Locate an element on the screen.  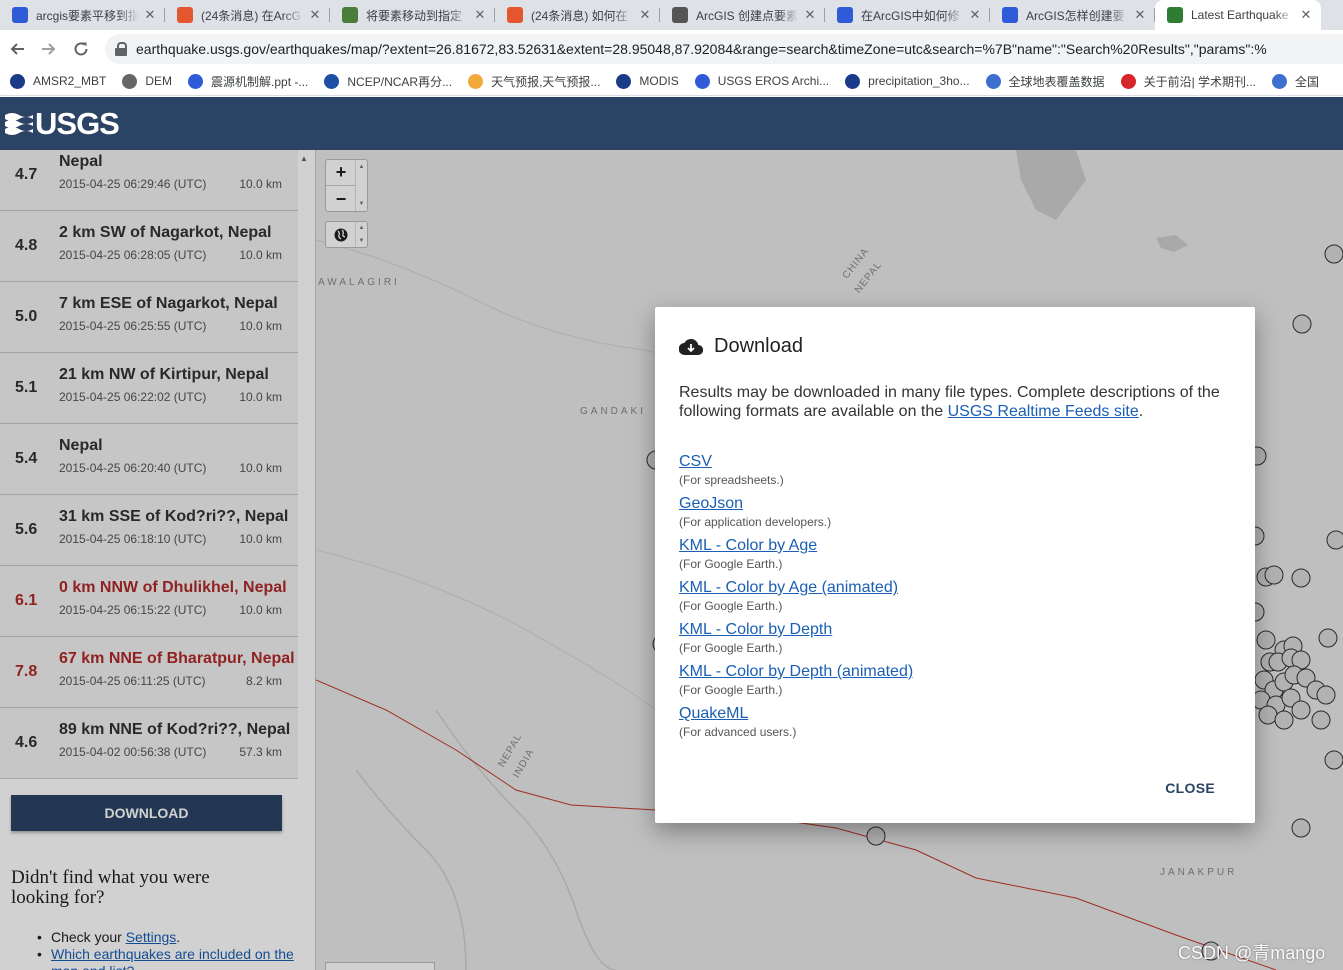
bookmark-label: 全球地表覆盖数据 is located at coordinates (1056, 81).